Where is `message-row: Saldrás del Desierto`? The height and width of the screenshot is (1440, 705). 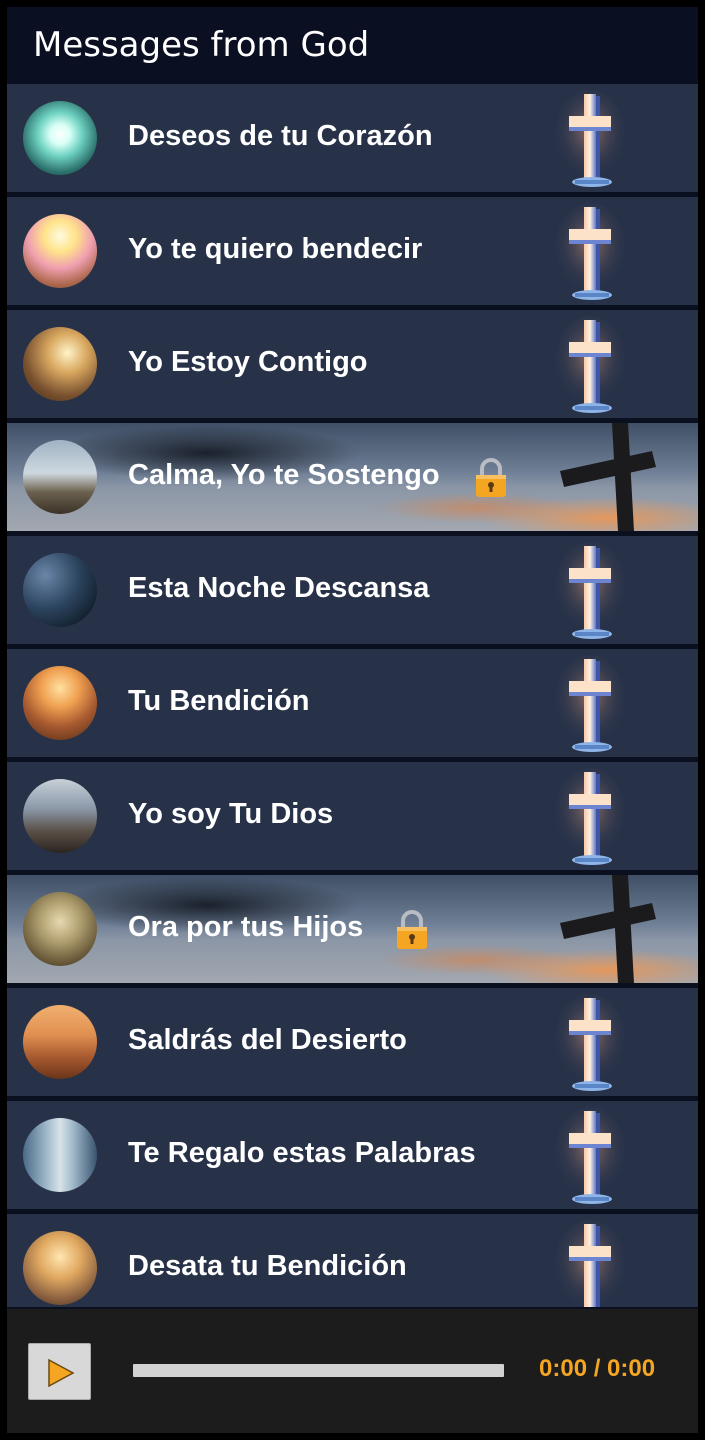
message-row: Saldrás del Desierto is located at coordinates (352, 1042).